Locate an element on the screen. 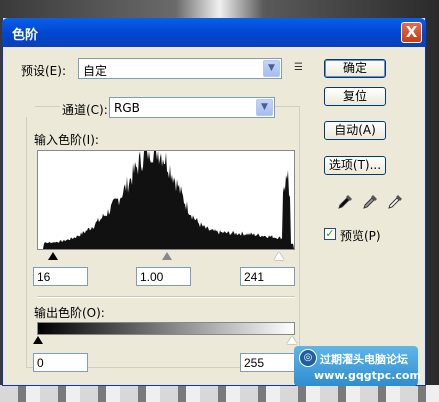 Image resolution: width=439 pixels, height=402 pixels. close-icon: X is located at coordinates (411, 32).